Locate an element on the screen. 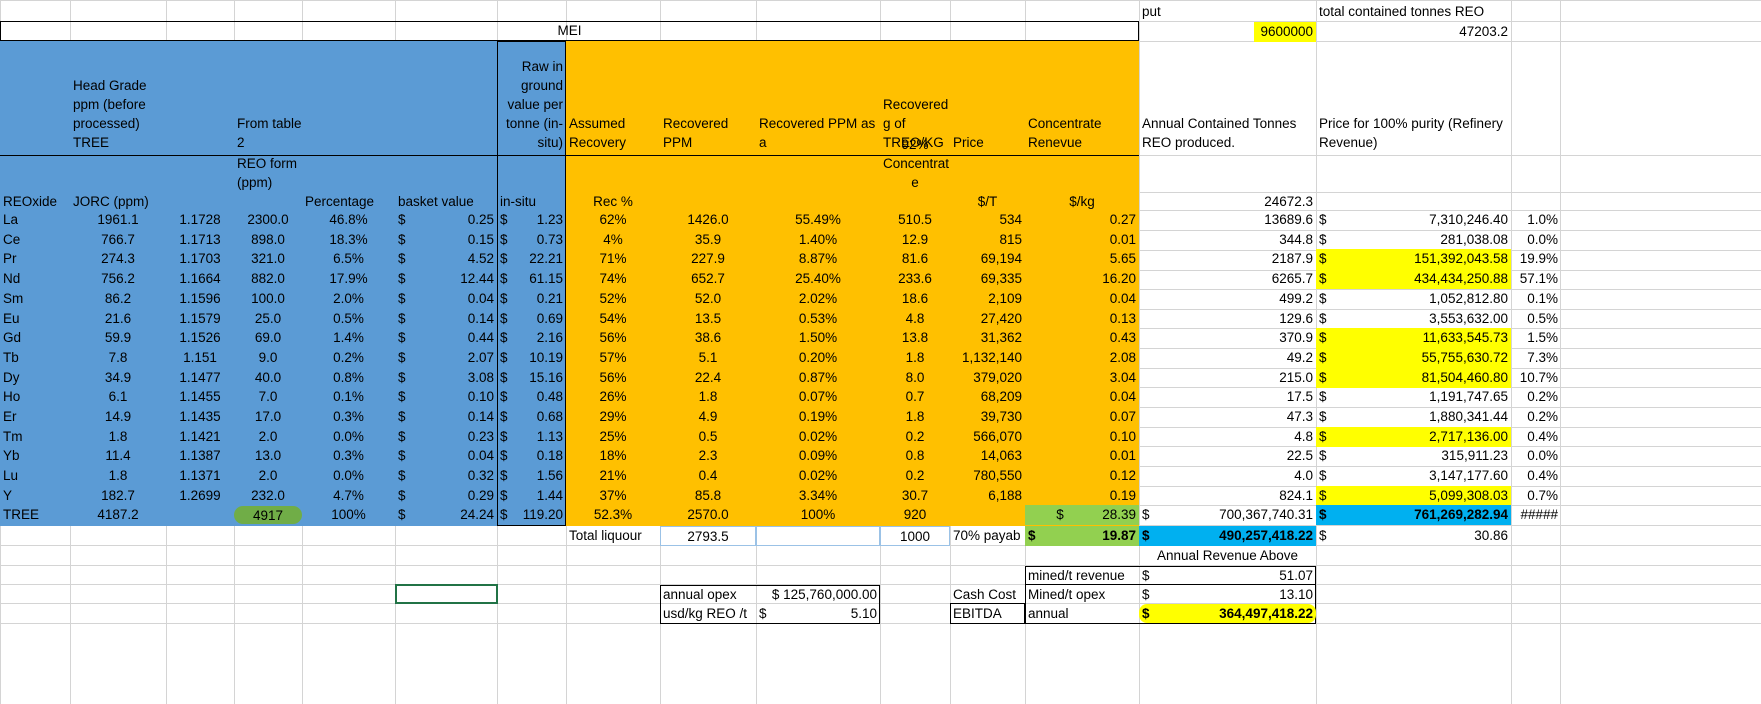 The height and width of the screenshot is (704, 1761). row-element: Er is located at coordinates (35, 417).